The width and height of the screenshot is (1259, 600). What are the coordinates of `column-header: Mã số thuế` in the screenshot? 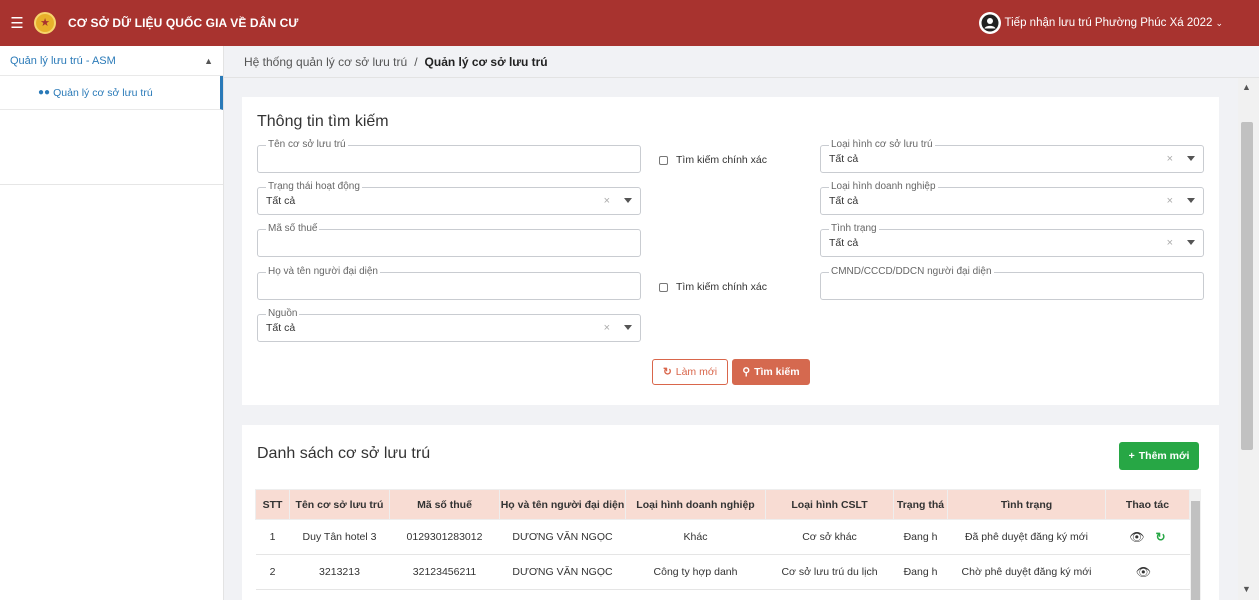 It's located at (444, 504).